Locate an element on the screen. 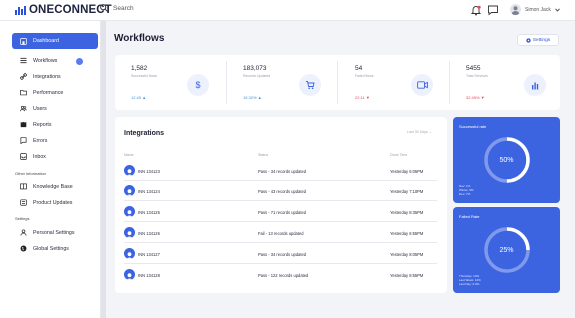  chevron-down-icon is located at coordinates (557, 10).